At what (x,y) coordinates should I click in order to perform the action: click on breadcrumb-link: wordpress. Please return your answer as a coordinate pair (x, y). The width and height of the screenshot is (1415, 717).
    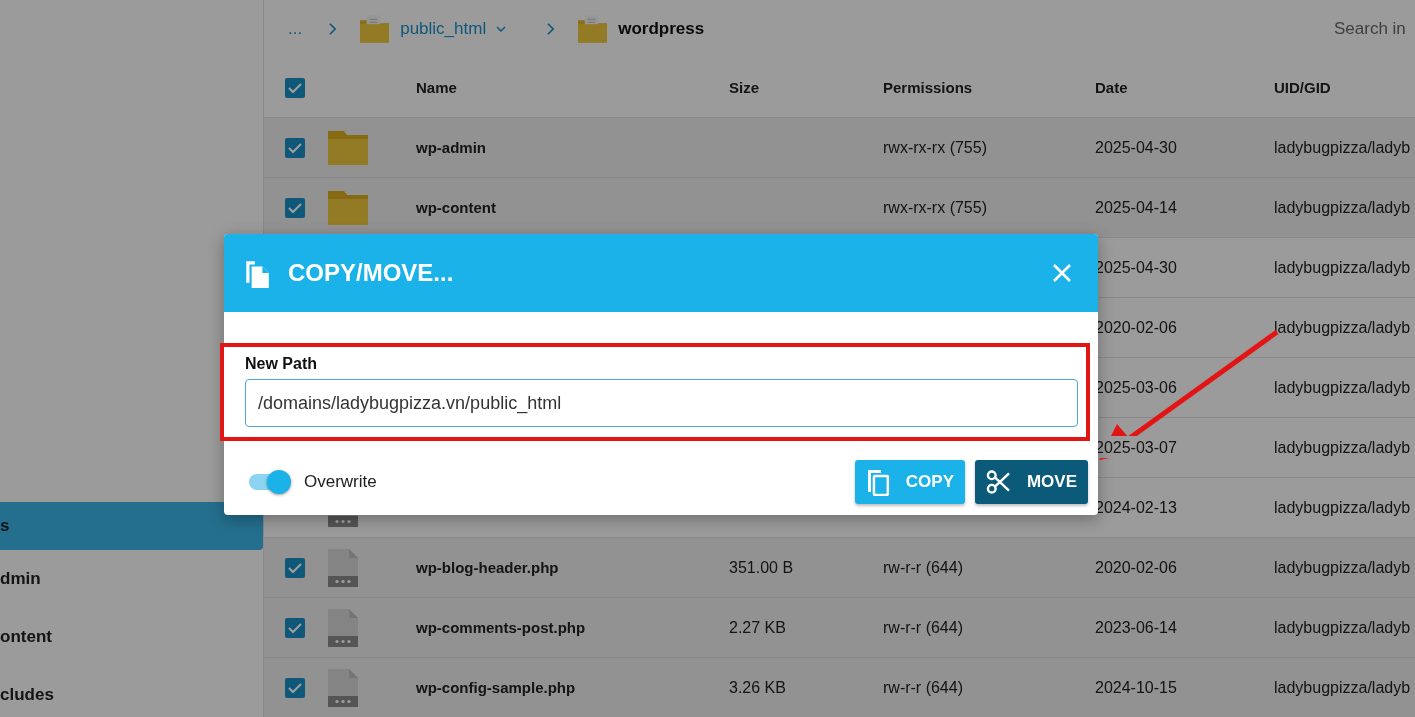
    Looking at the image, I should click on (661, 29).